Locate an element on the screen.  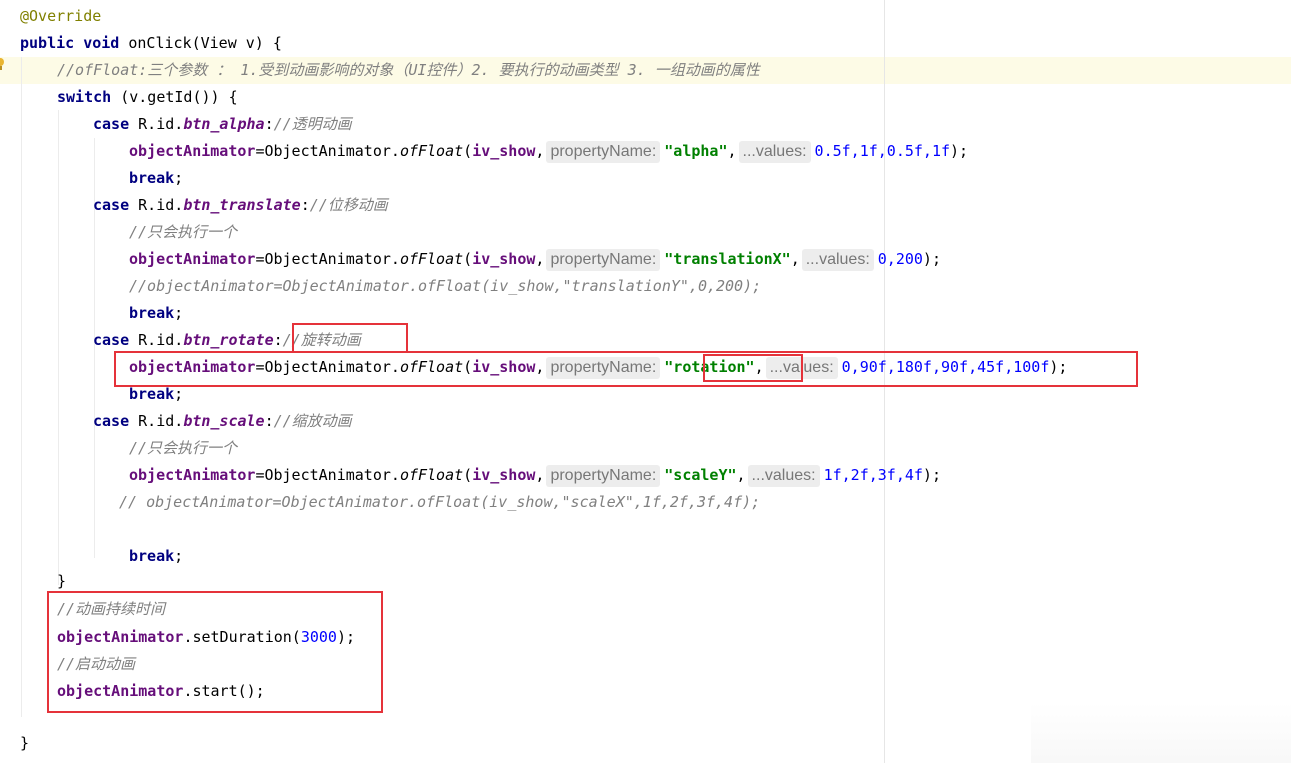
code-text: (v.getId()) { is located at coordinates (174, 97).